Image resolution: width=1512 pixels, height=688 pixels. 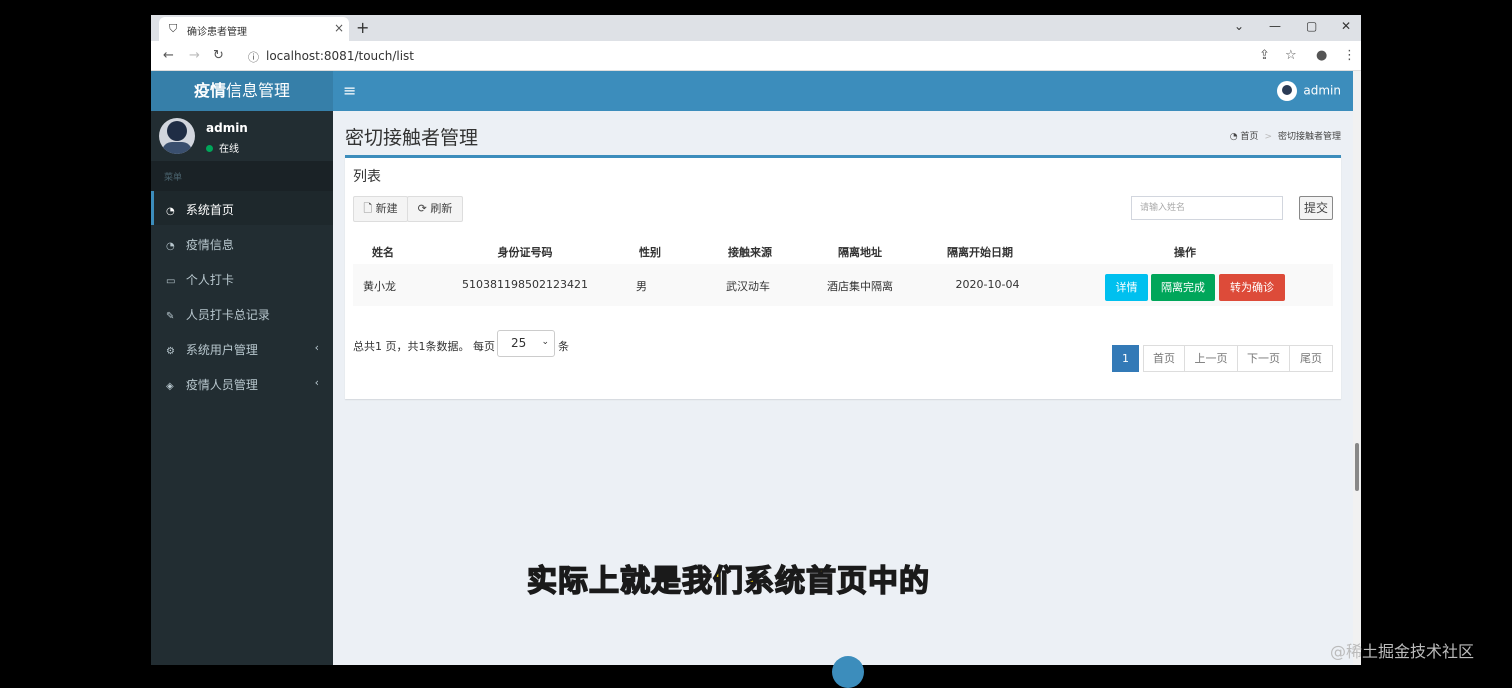 I want to click on menu-dots-icon: ⋮, so click(x=1349, y=55).